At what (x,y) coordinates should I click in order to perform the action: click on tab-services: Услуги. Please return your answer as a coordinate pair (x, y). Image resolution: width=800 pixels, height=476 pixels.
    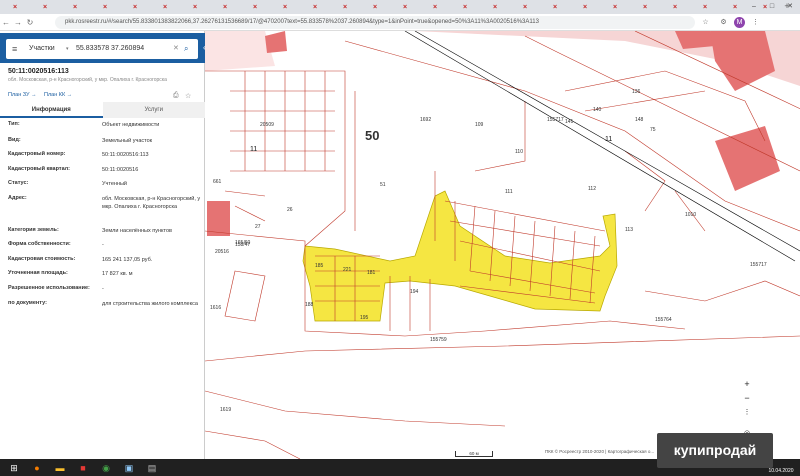
    Looking at the image, I should click on (153, 110).